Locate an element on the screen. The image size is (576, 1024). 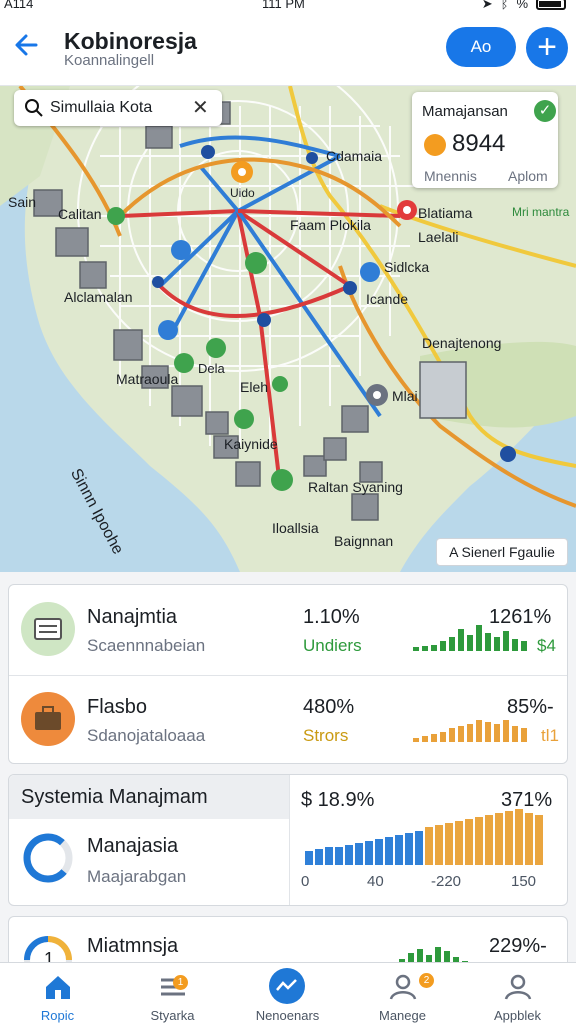
add-button: + is located at coordinates (547, 48).